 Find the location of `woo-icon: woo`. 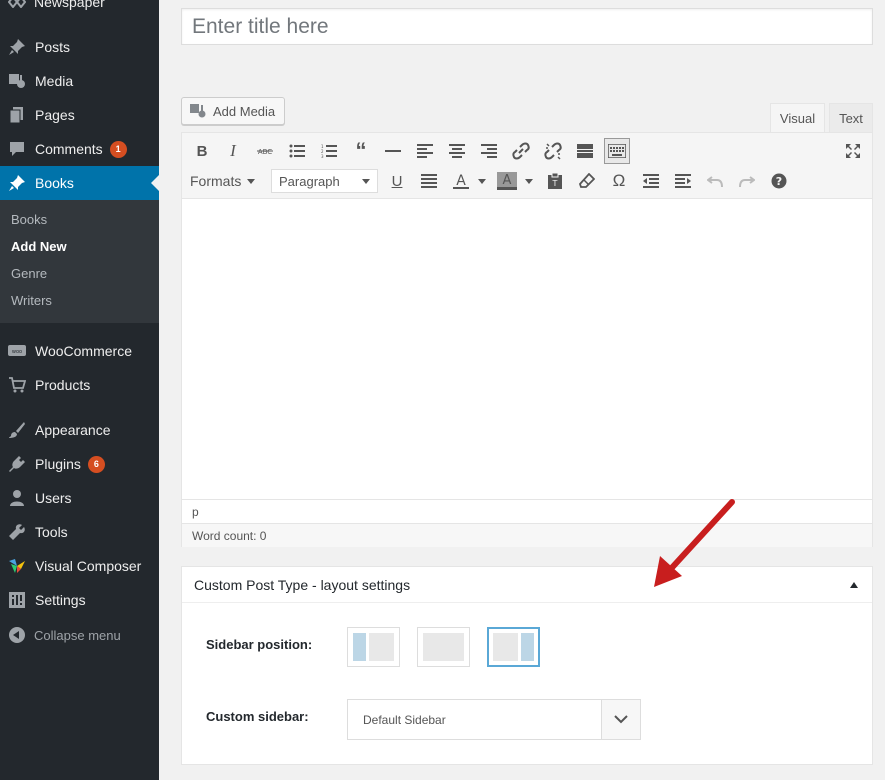

woo-icon: woo is located at coordinates (17, 351).